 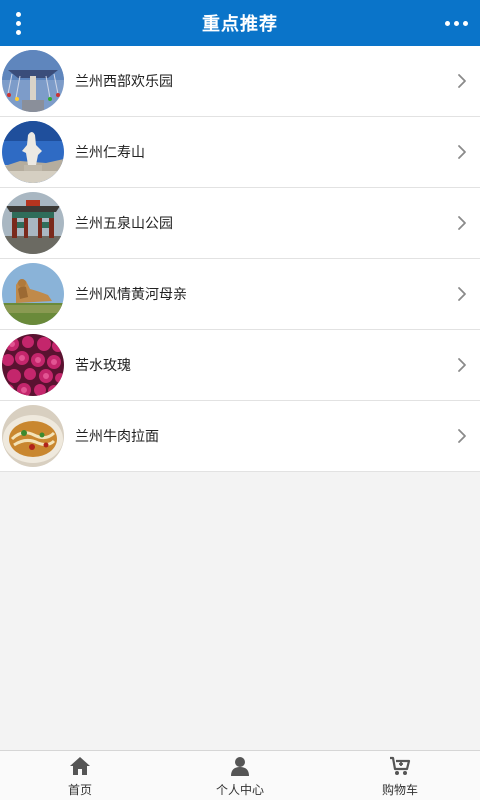 What do you see at coordinates (103, 366) in the screenshot?
I see `list-item-label: 苦水玫瑰` at bounding box center [103, 366].